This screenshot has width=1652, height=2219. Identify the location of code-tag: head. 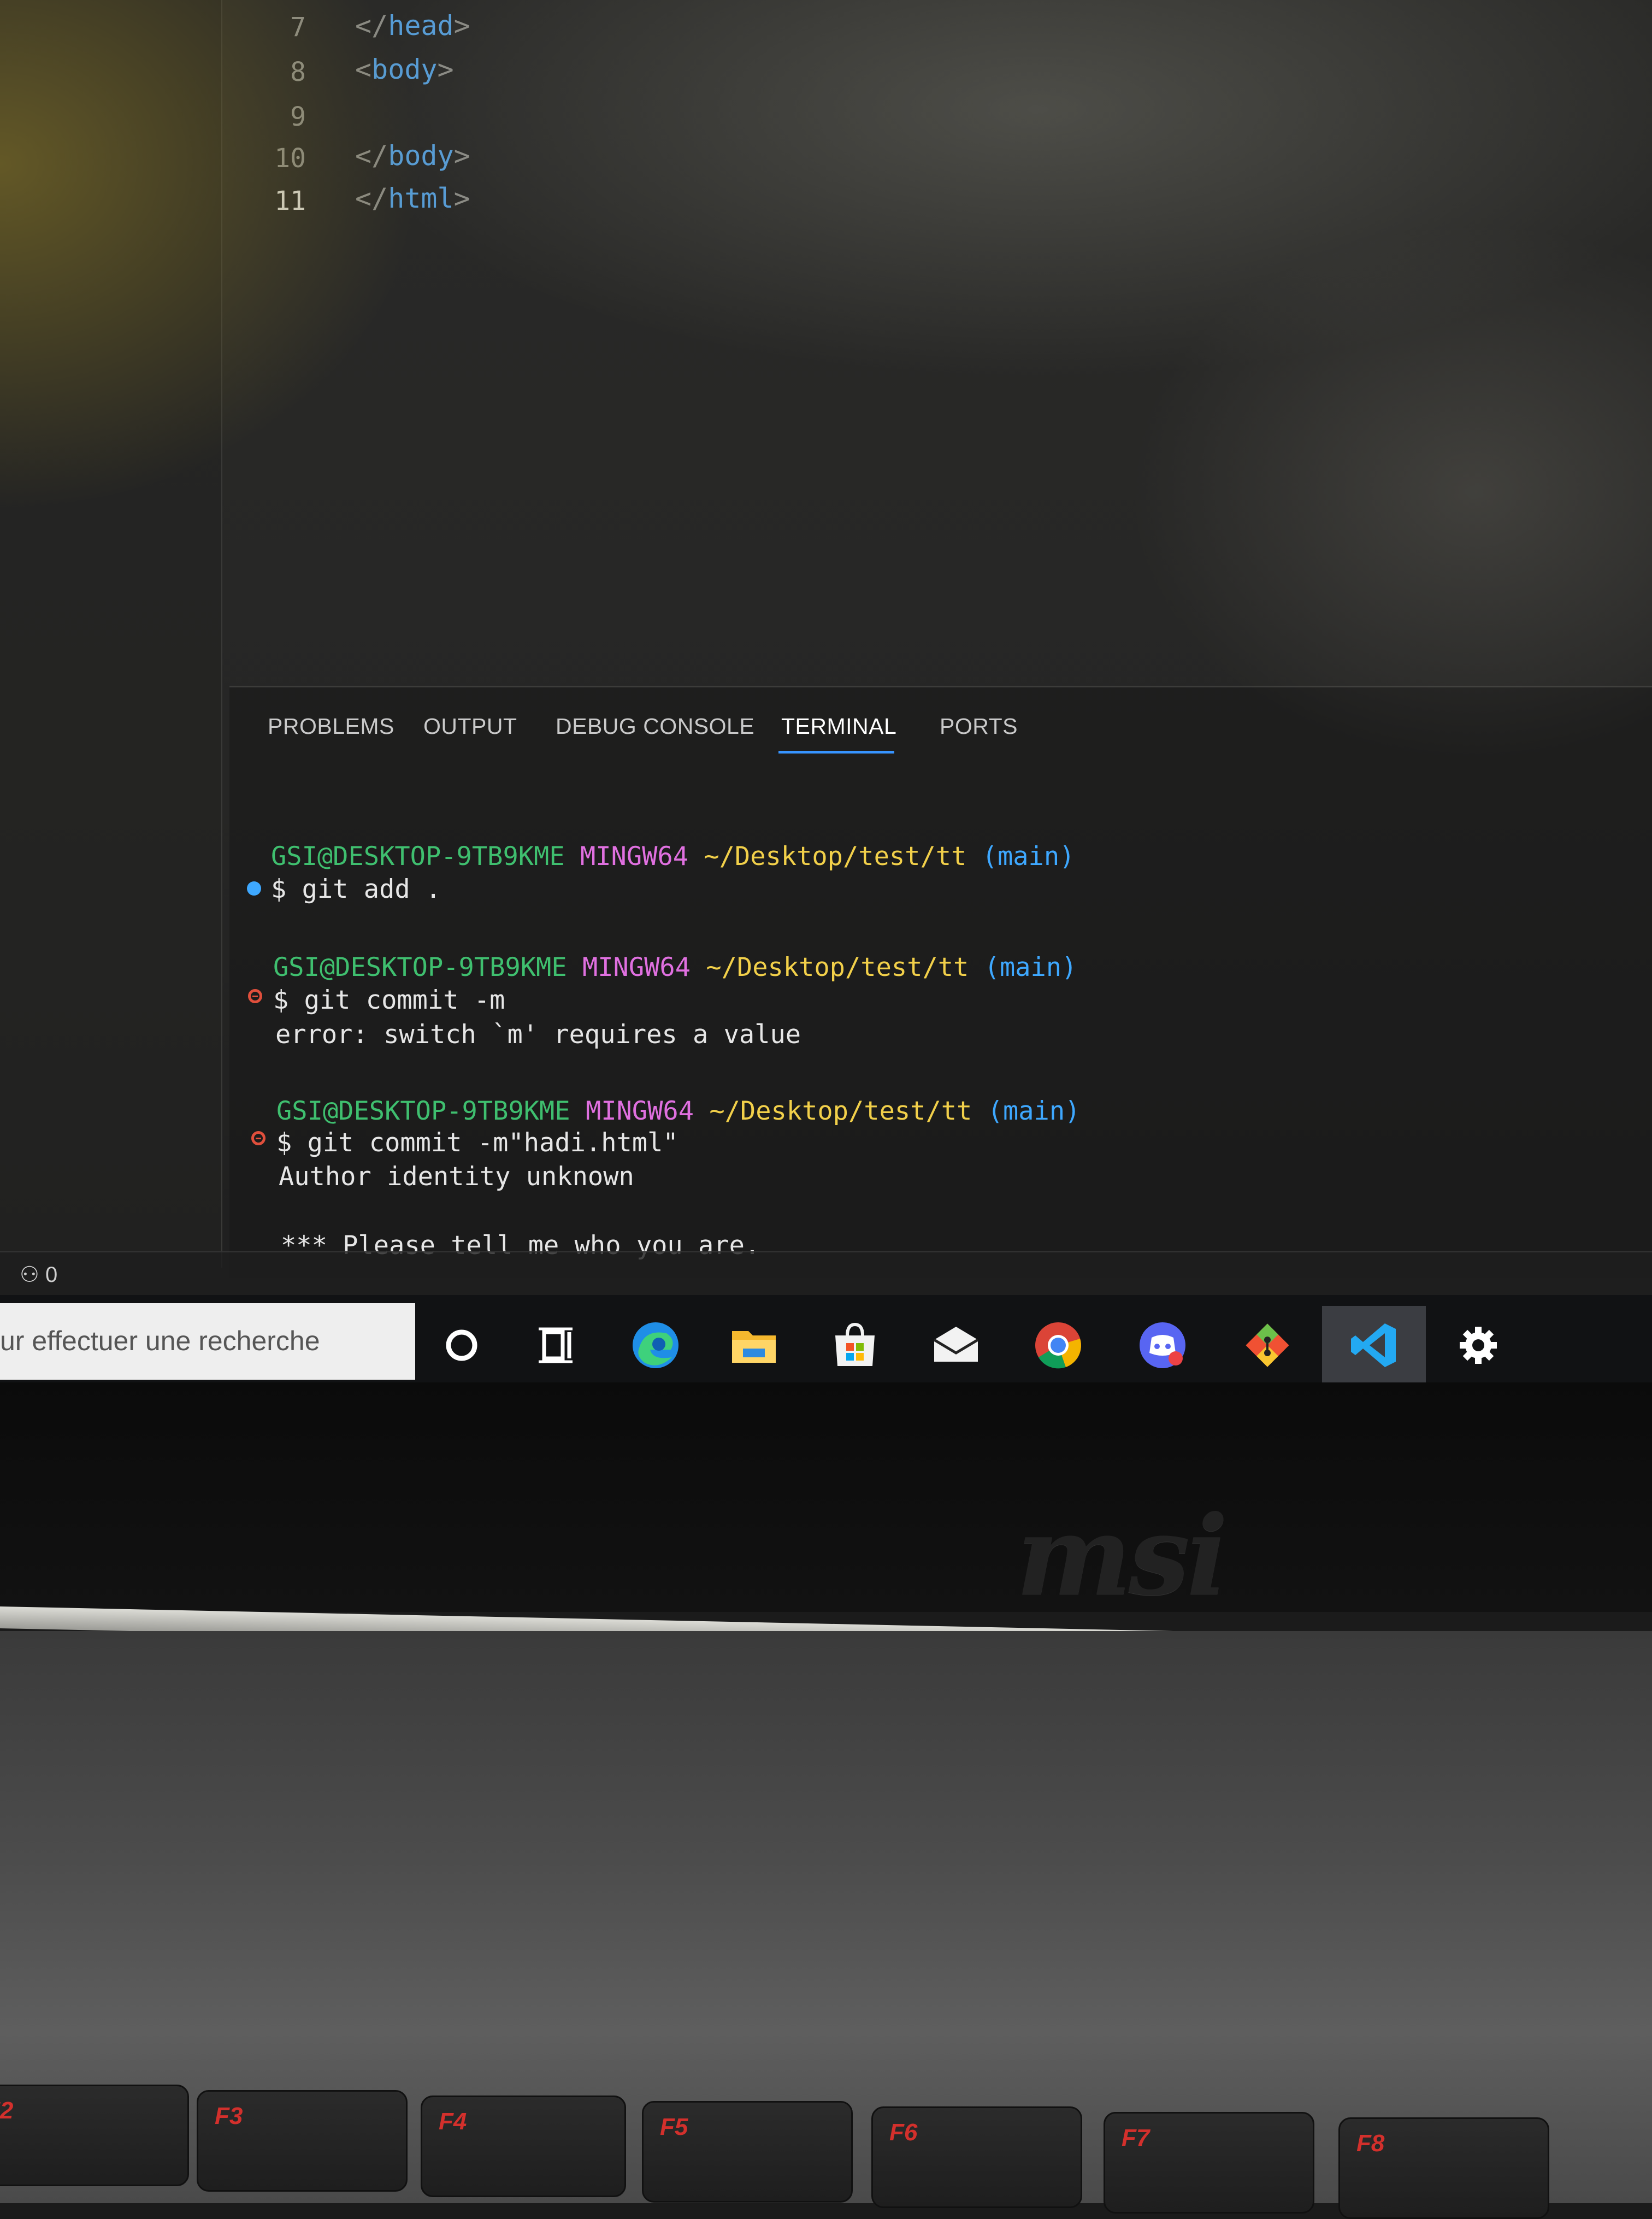
(421, 26).